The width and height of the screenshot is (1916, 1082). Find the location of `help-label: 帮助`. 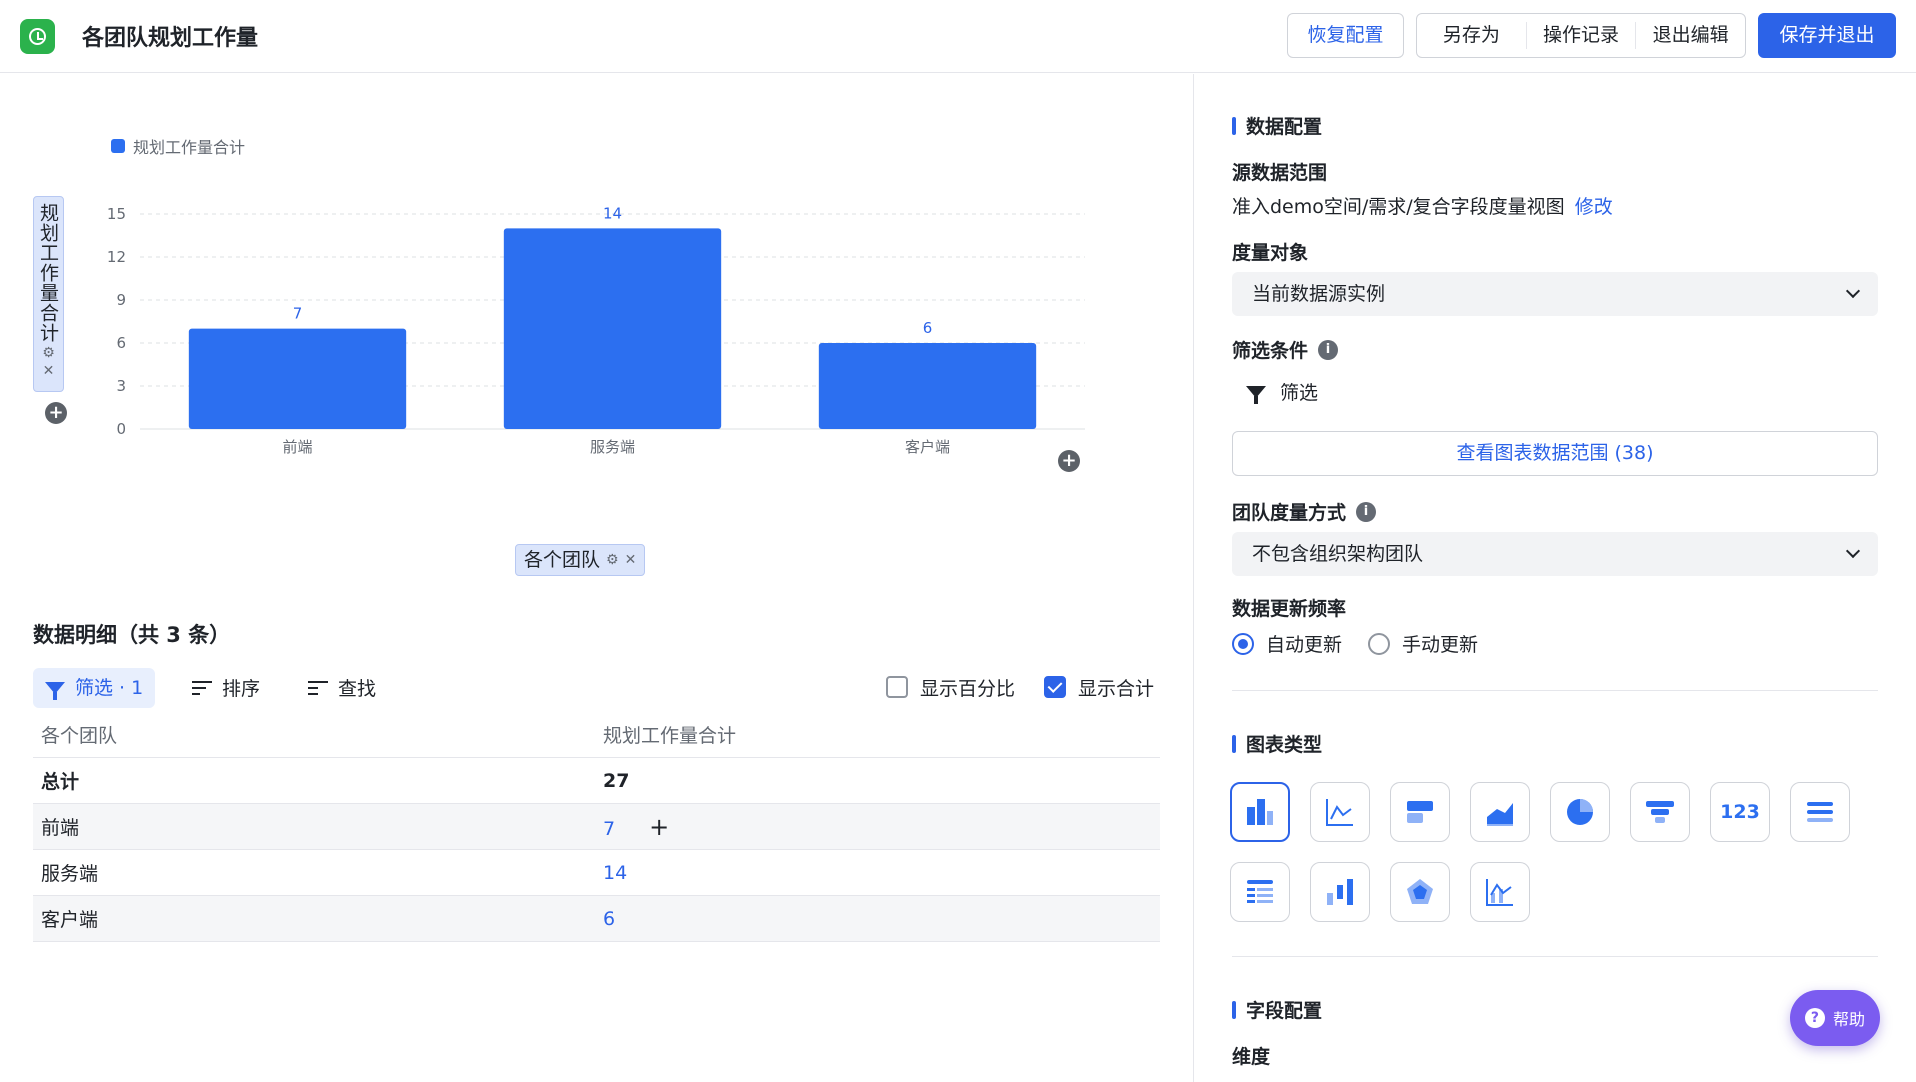

help-label: 帮助 is located at coordinates (1848, 1019).